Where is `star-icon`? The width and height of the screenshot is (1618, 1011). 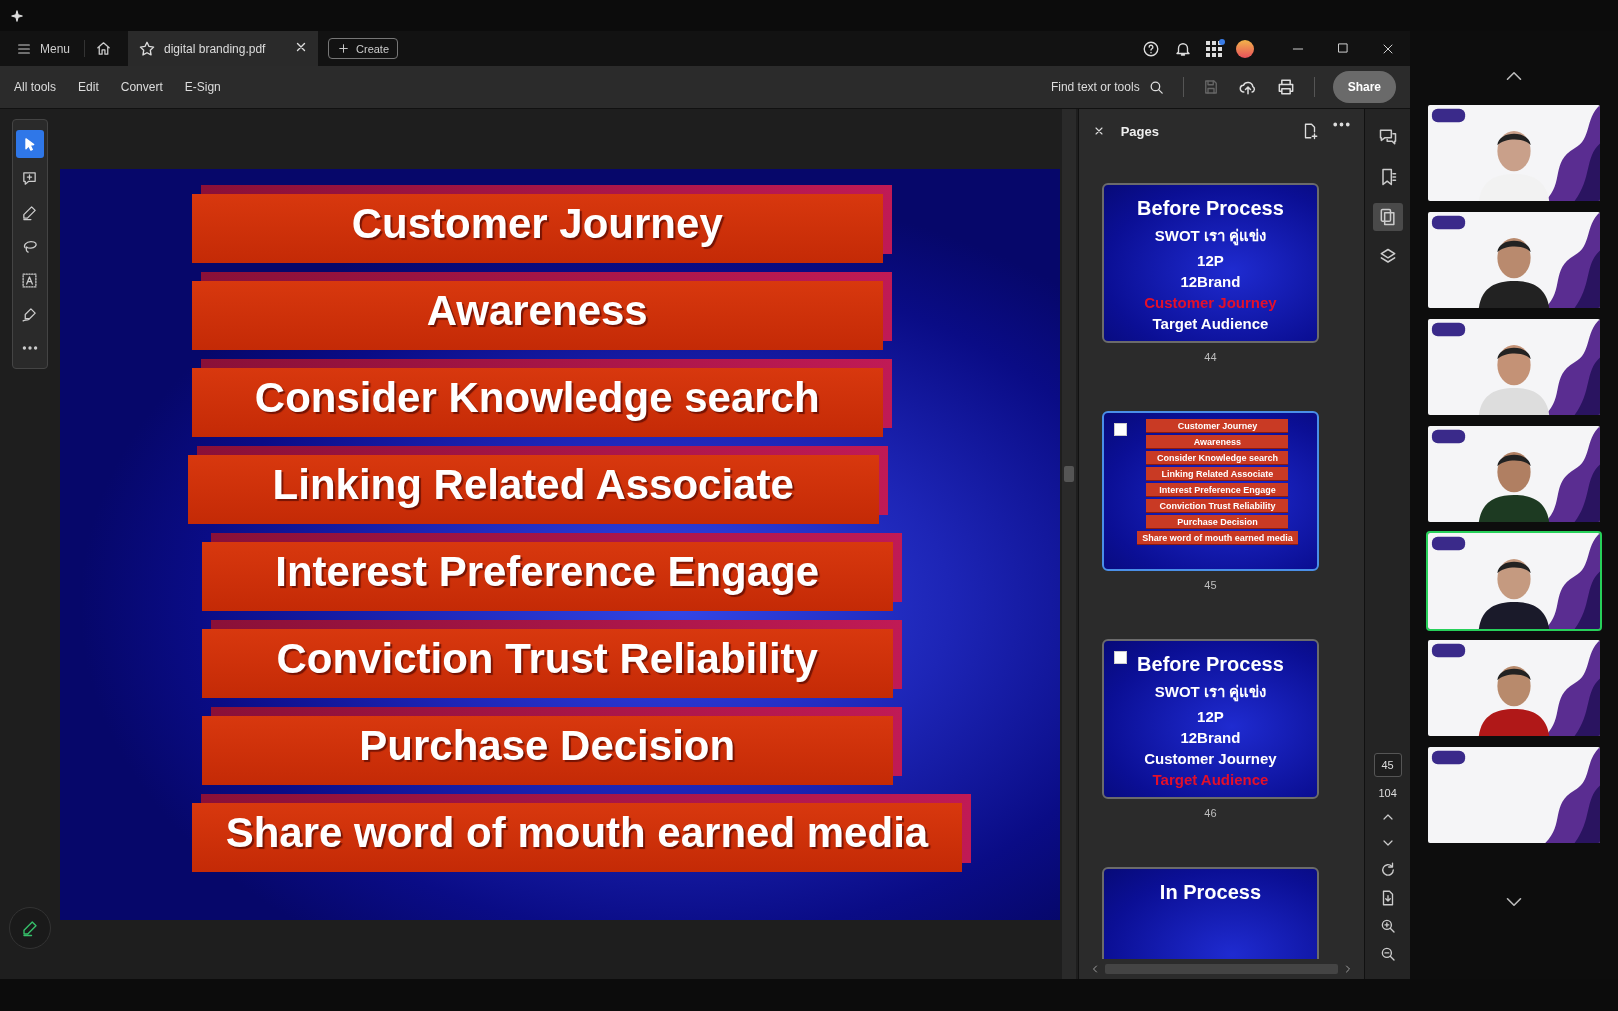 star-icon is located at coordinates (147, 48).